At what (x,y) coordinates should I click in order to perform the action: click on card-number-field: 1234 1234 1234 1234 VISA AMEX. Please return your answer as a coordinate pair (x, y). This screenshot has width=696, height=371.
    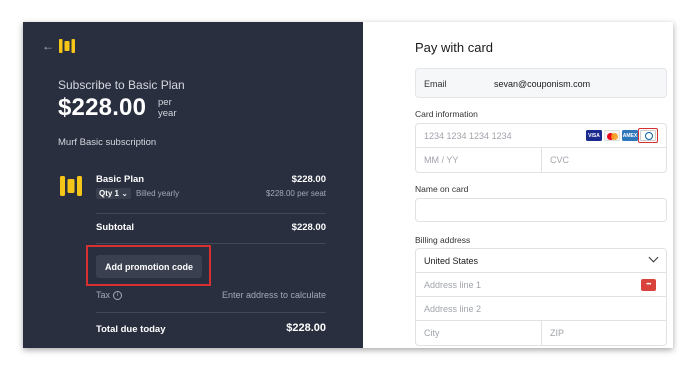
    Looking at the image, I should click on (541, 136).